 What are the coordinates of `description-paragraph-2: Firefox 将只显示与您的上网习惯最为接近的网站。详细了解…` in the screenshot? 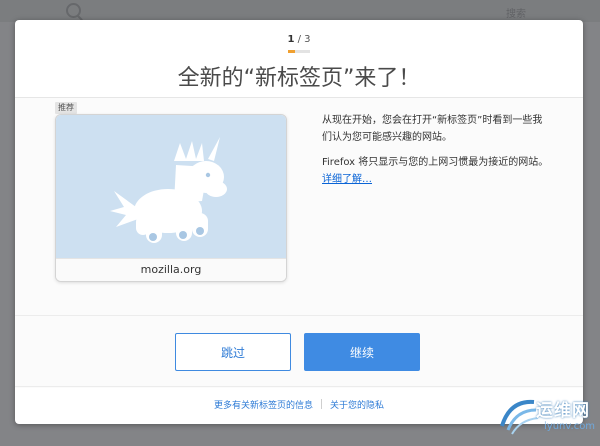 It's located at (437, 171).